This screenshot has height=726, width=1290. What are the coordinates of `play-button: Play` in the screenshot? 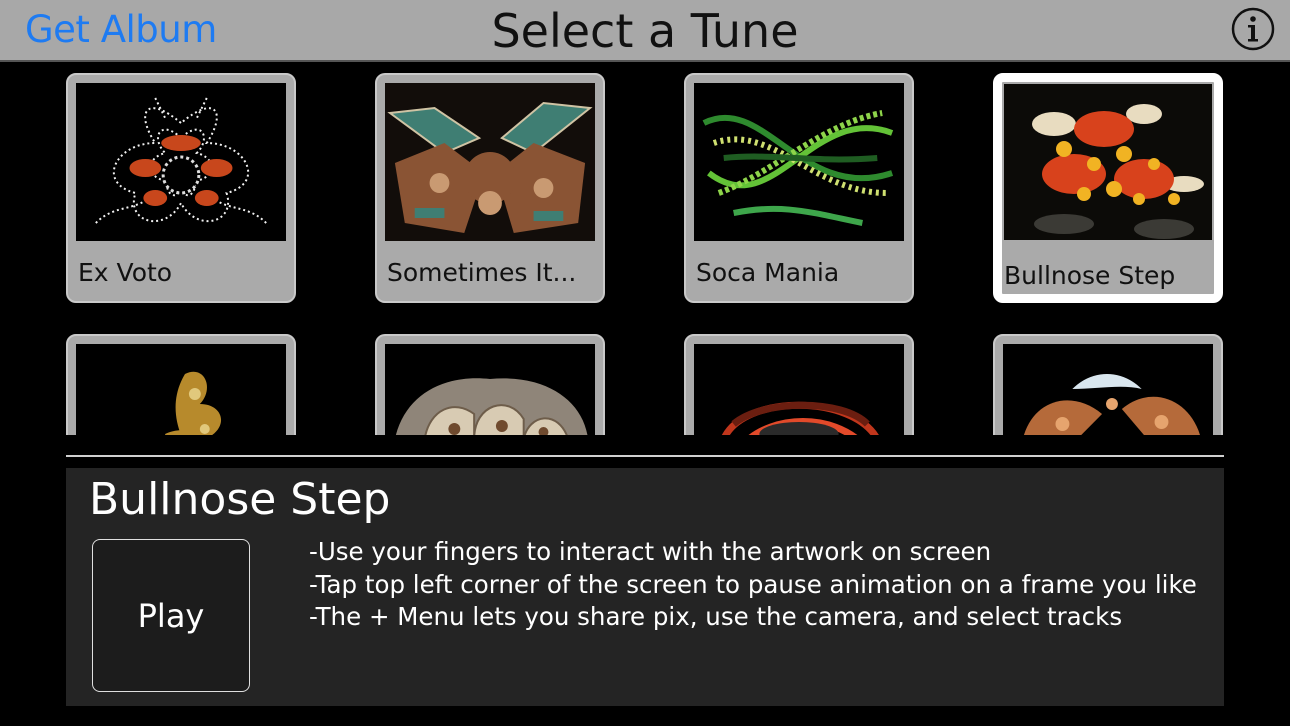 It's located at (171, 615).